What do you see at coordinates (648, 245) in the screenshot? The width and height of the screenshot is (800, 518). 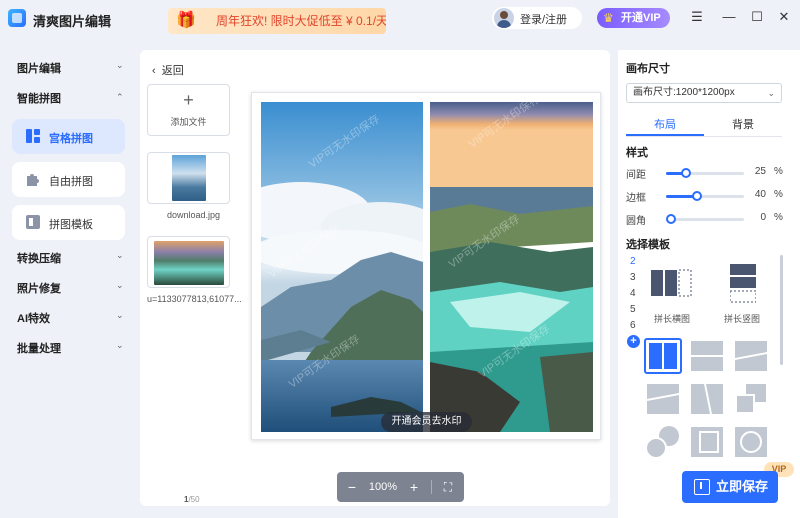 I see `template-title: 选择模板` at bounding box center [648, 245].